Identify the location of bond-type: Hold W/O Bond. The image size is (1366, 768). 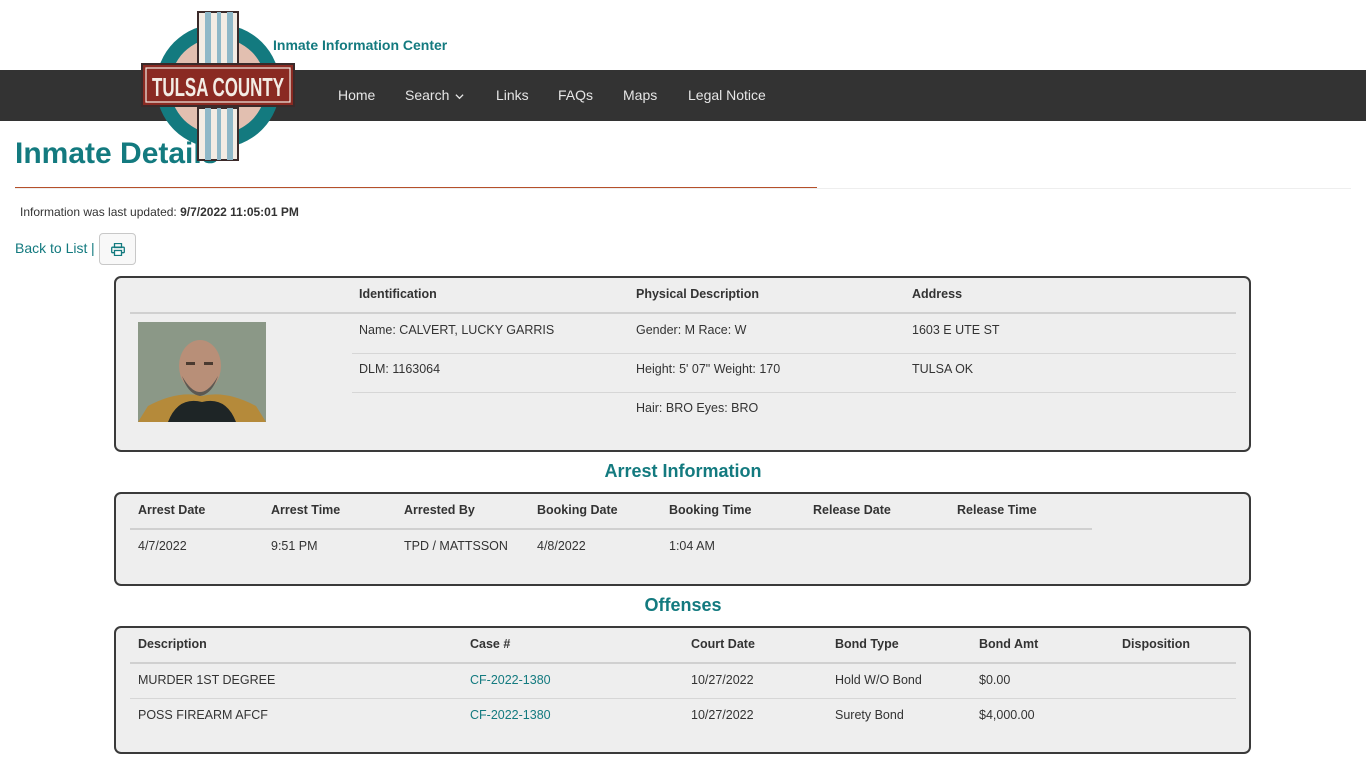
(878, 680).